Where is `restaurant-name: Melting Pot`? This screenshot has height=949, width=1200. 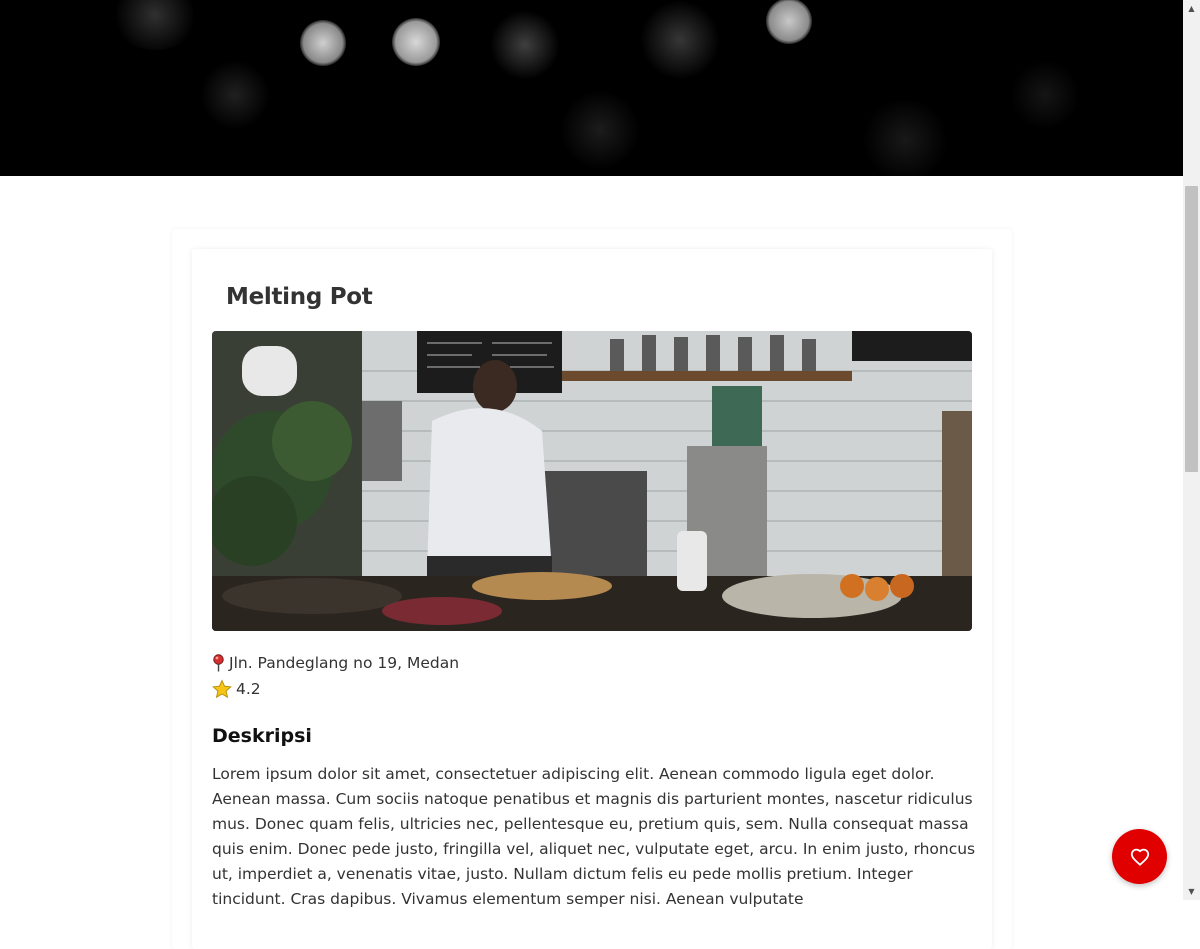
restaurant-name: Melting Pot is located at coordinates (299, 297).